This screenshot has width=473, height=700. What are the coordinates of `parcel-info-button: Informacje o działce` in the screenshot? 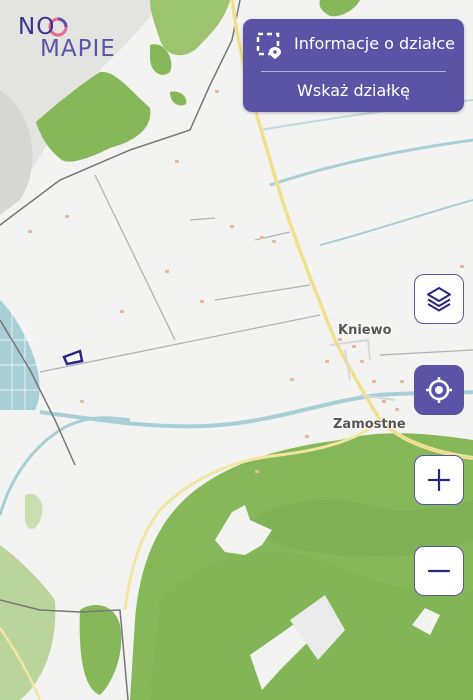 It's located at (353, 44).